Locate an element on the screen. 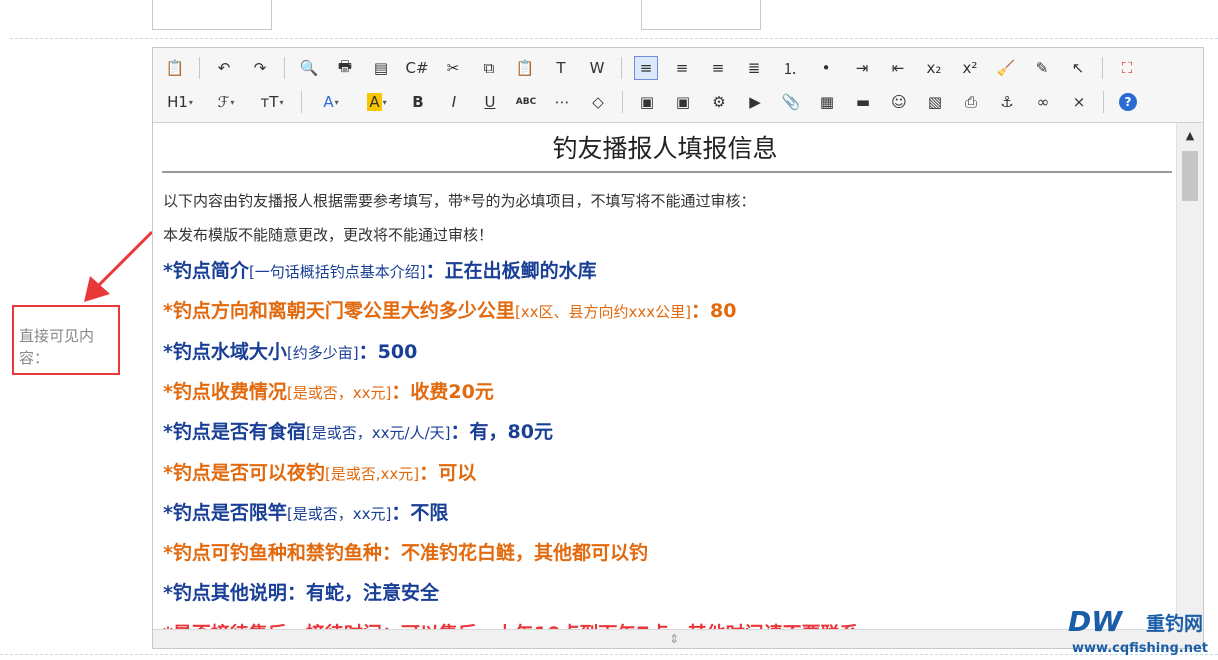 This screenshot has height=660, width=1218. subscript-icon: x₂ is located at coordinates (934, 68).